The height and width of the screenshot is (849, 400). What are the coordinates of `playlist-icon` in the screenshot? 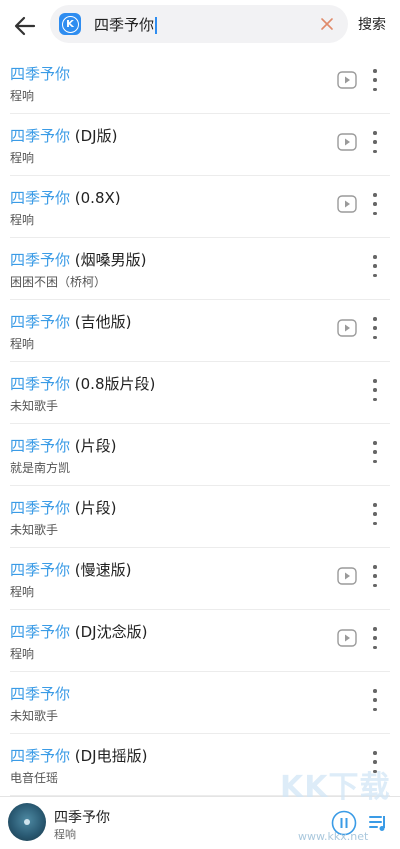 It's located at (379, 823).